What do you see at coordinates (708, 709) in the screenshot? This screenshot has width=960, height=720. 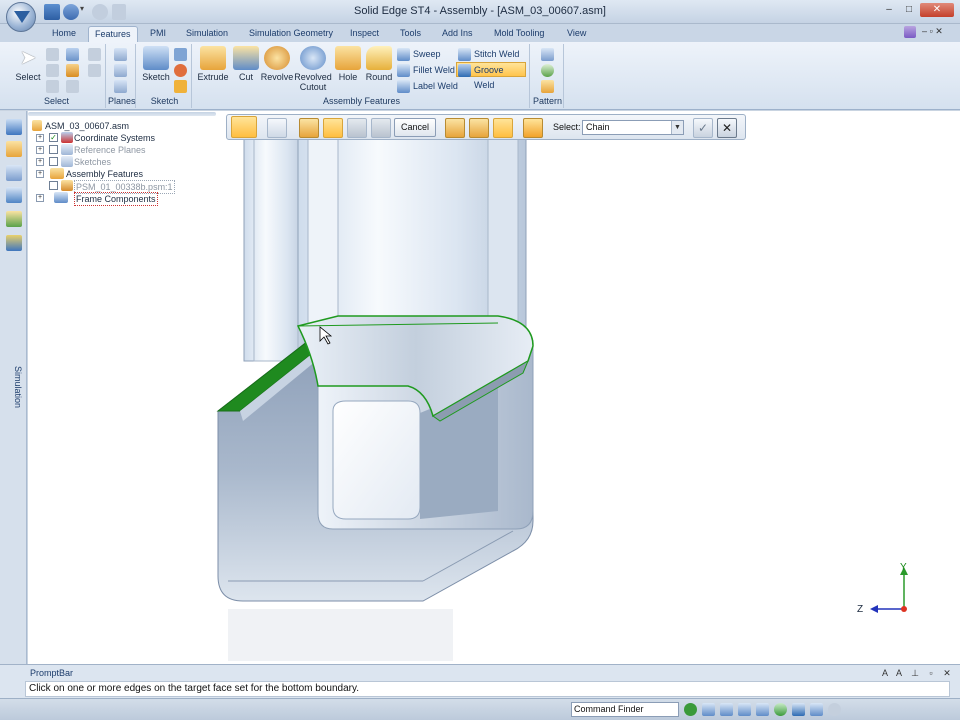 I see `zoom-area-icon` at bounding box center [708, 709].